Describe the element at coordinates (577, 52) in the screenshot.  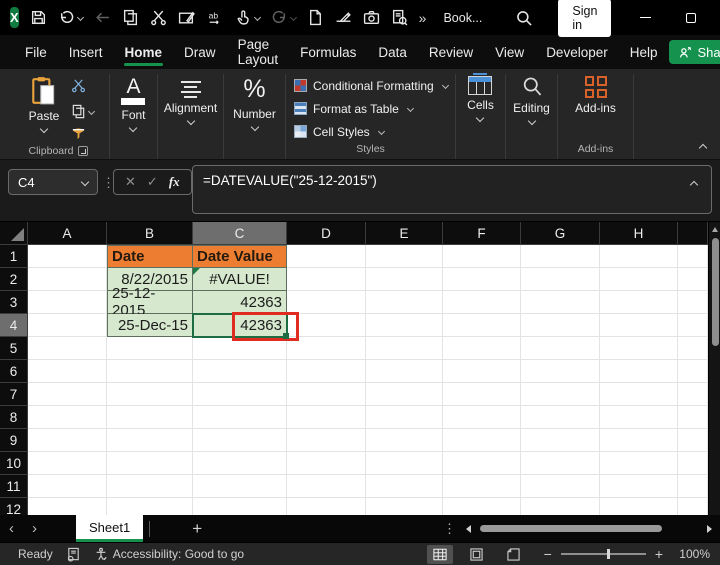
I see `tab-developer: Developer` at that location.